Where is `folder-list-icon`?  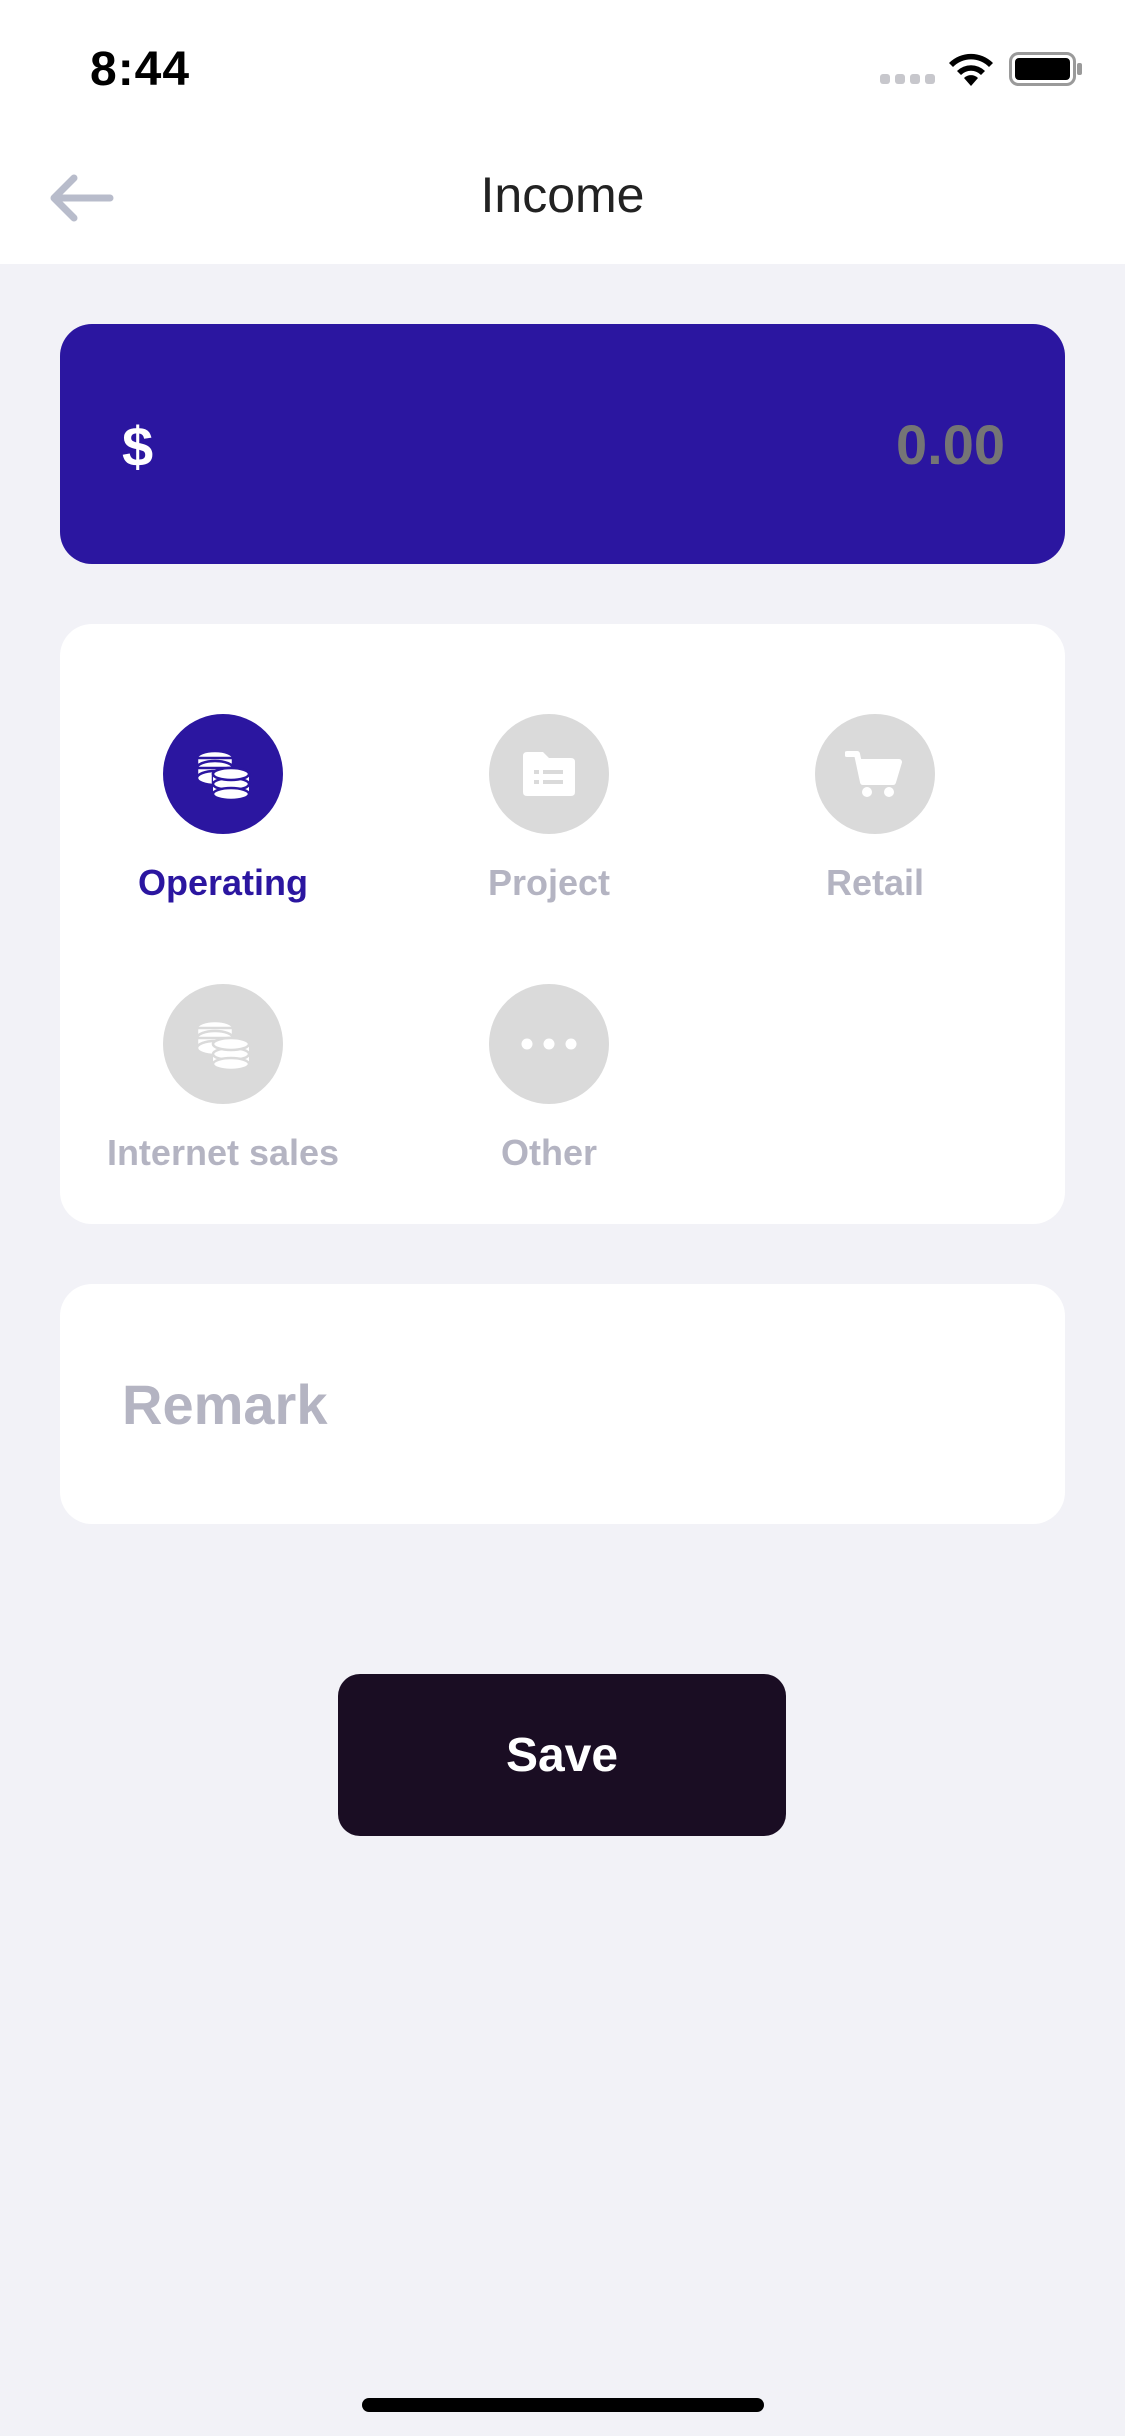
folder-list-icon is located at coordinates (549, 774).